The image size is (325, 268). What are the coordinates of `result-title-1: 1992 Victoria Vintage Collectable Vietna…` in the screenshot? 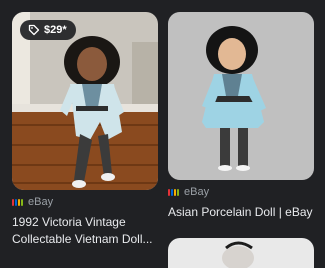 It's located at (85, 231).